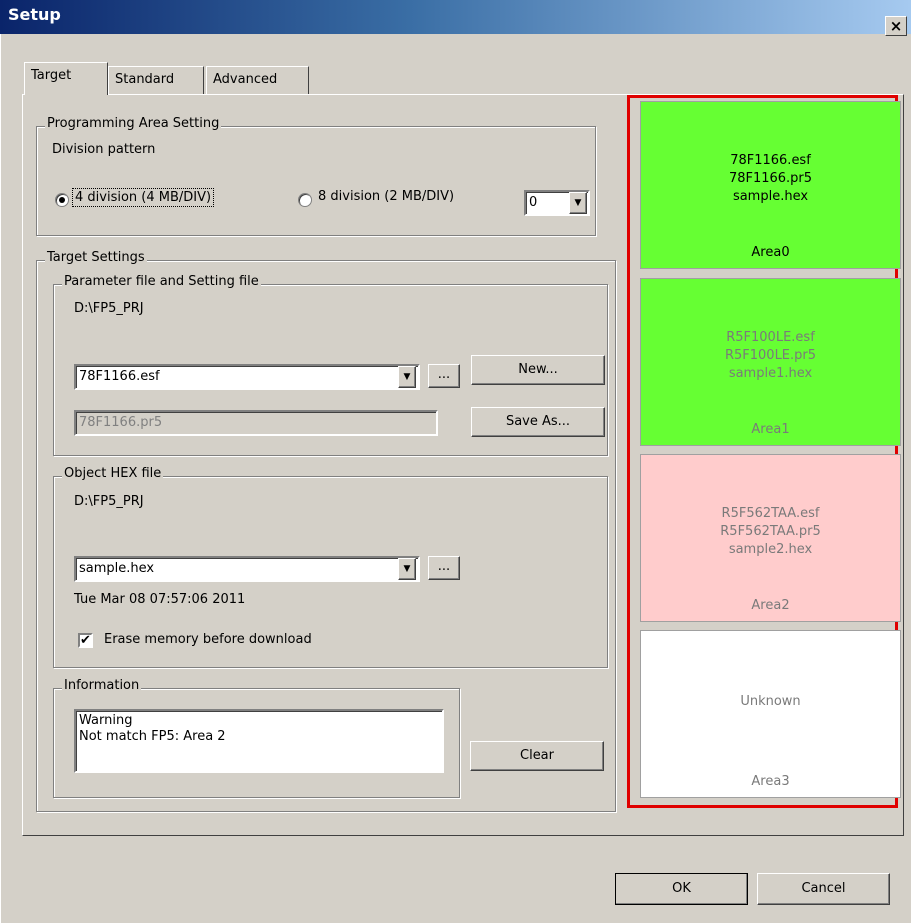 The width and height of the screenshot is (911, 923). I want to click on erase-label: Erase memory before download, so click(208, 639).